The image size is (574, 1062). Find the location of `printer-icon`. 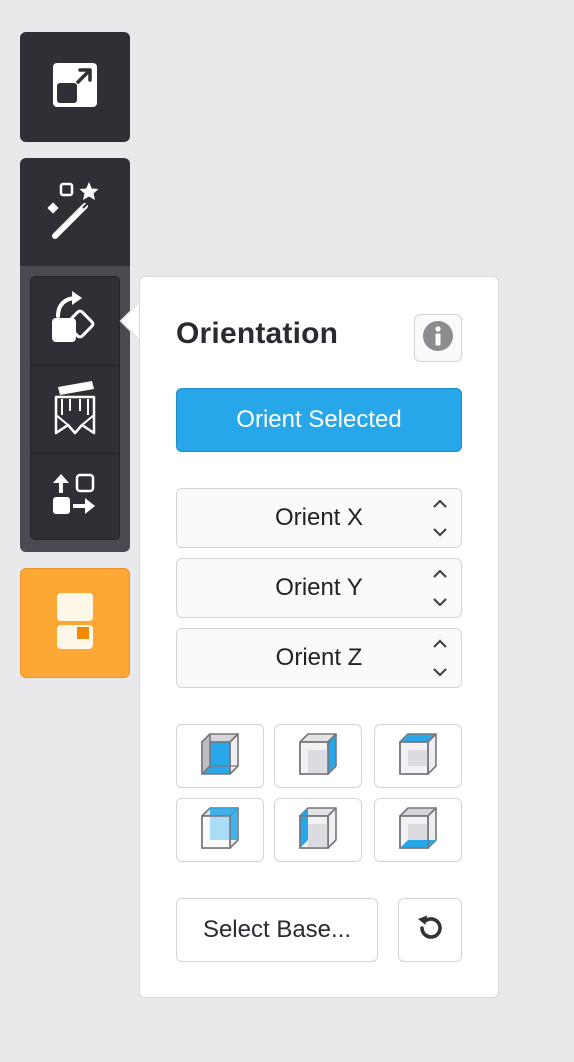

printer-icon is located at coordinates (75, 623).